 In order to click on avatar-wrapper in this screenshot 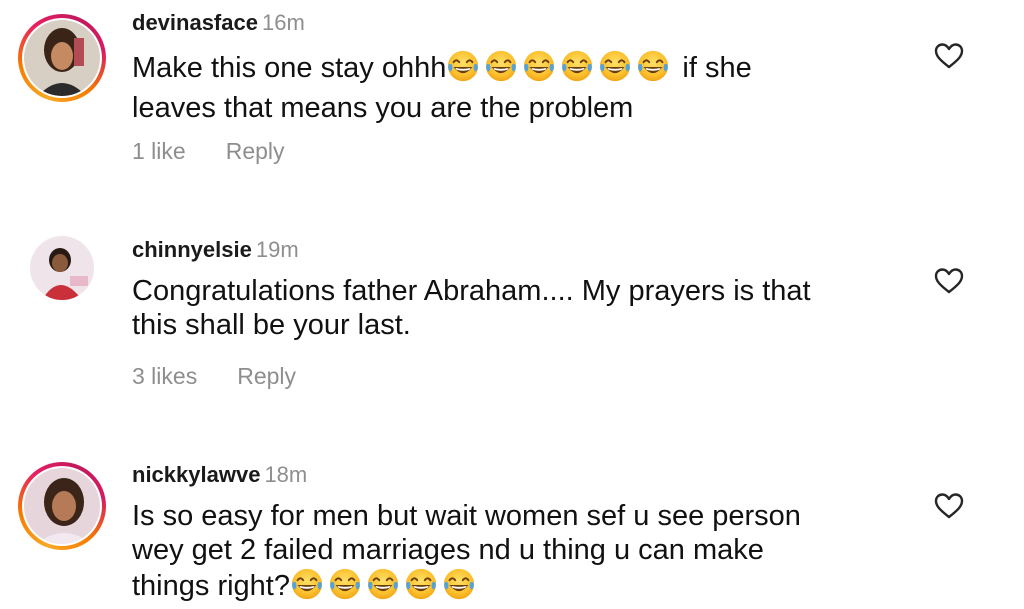, I will do `click(62, 268)`.